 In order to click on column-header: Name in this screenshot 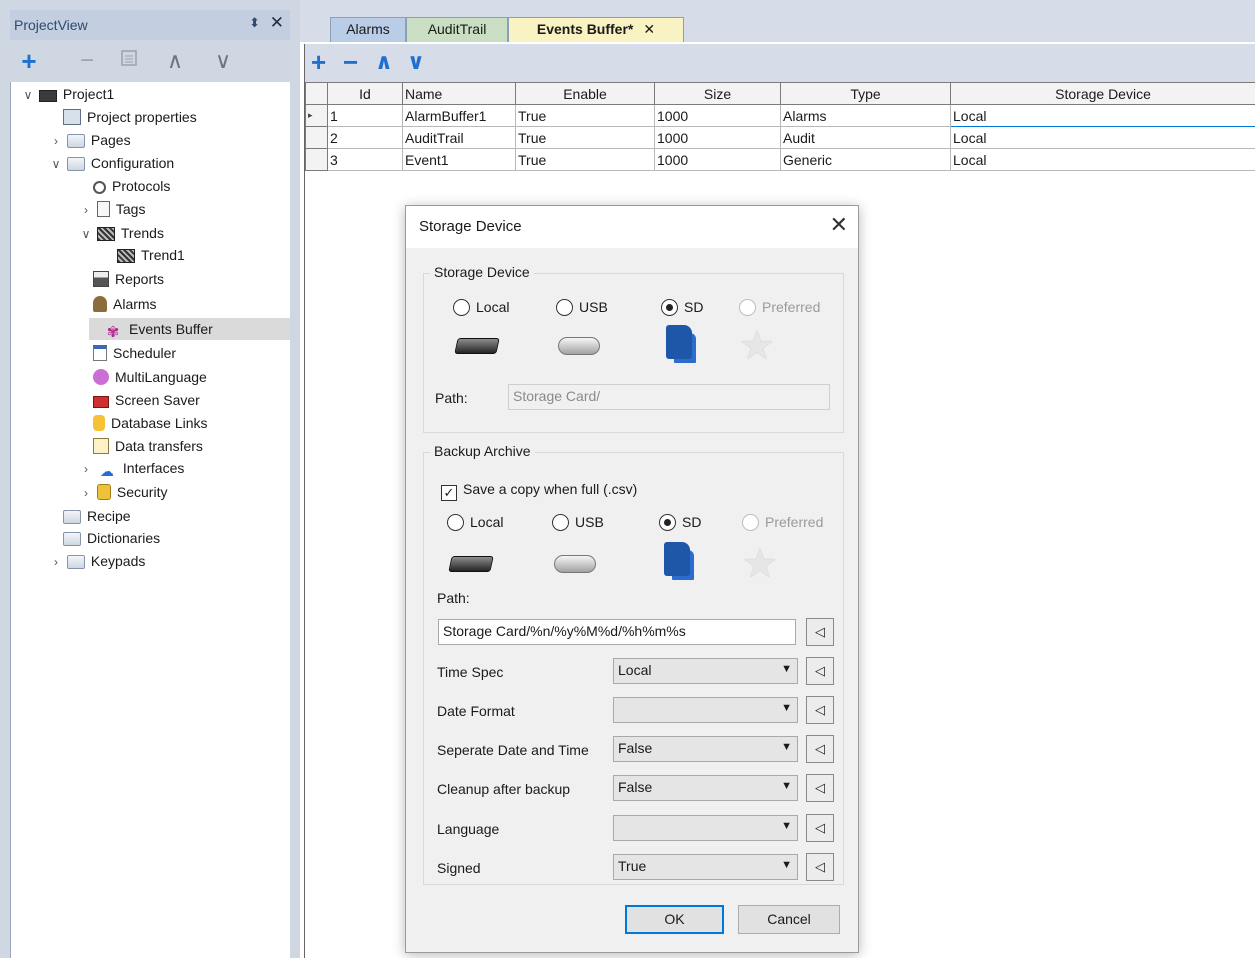, I will do `click(459, 93)`.